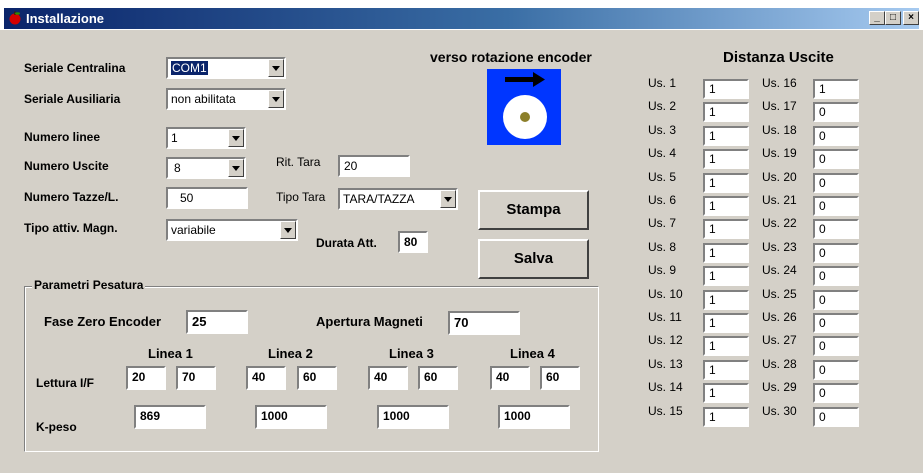  What do you see at coordinates (298, 162) in the screenshot?
I see `rit-tara-label: Rit. Tara` at bounding box center [298, 162].